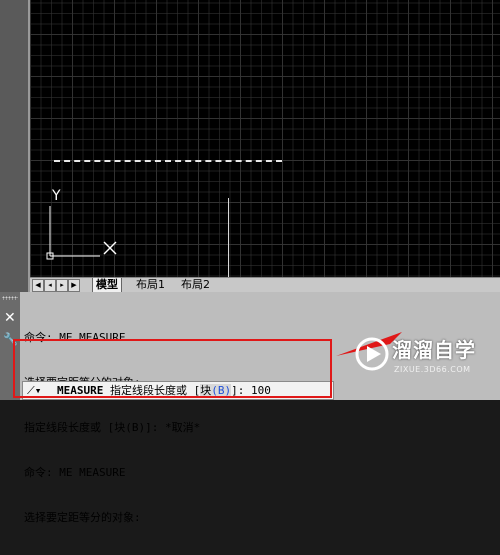 The height and width of the screenshot is (555, 500). Describe the element at coordinates (10, 339) in the screenshot. I see `wrench-icon: 🔧` at that location.